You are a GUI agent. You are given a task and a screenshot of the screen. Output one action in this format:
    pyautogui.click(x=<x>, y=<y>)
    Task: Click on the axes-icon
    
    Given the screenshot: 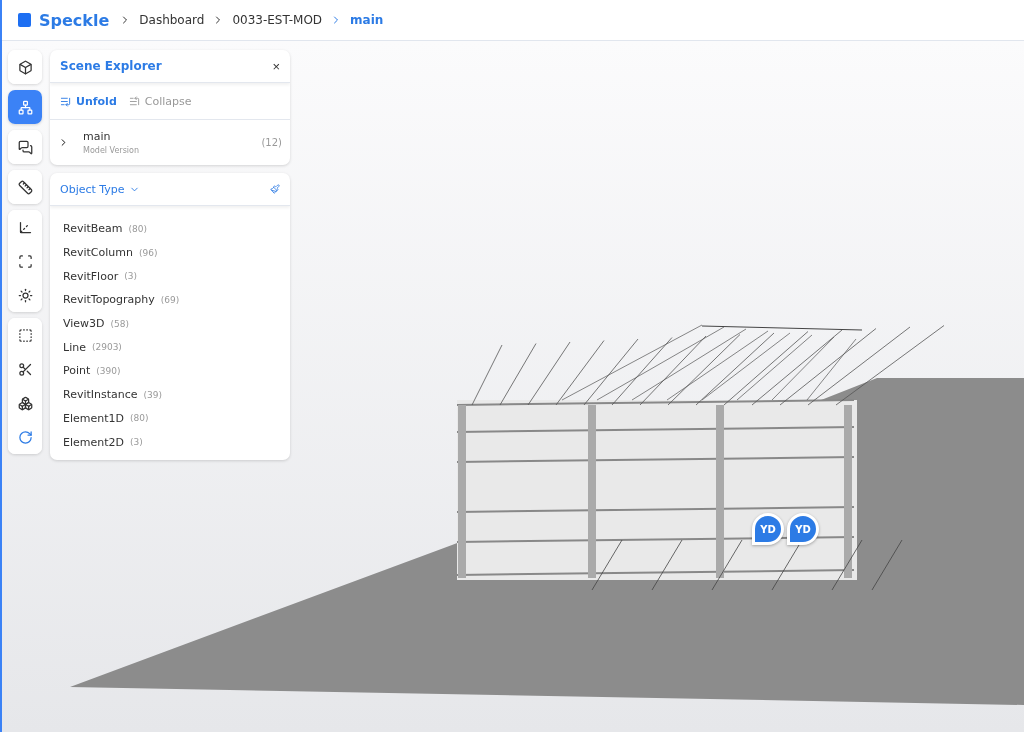 What is the action you would take?
    pyautogui.click(x=25, y=227)
    